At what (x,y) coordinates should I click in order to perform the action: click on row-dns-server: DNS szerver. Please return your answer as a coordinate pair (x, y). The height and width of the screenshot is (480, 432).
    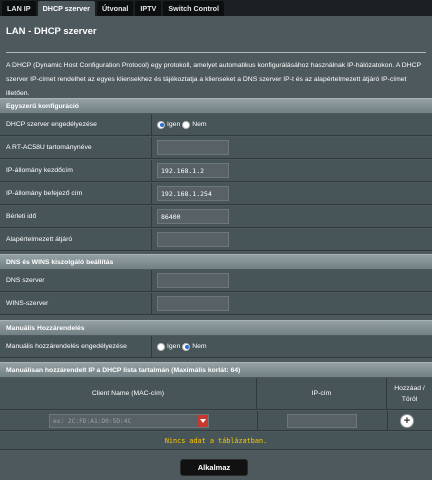
    Looking at the image, I should click on (216, 281).